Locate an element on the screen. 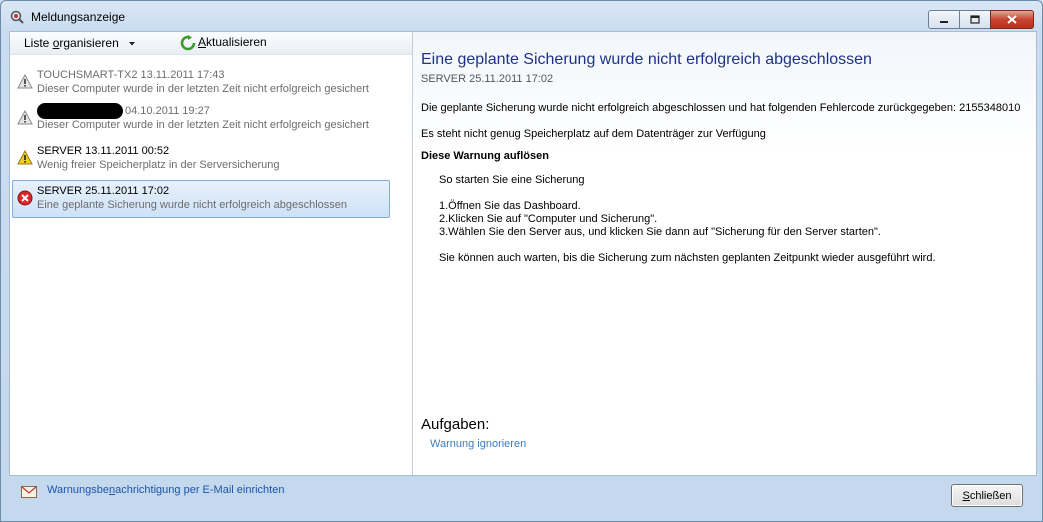  refresh-label-accel: A is located at coordinates (202, 42).